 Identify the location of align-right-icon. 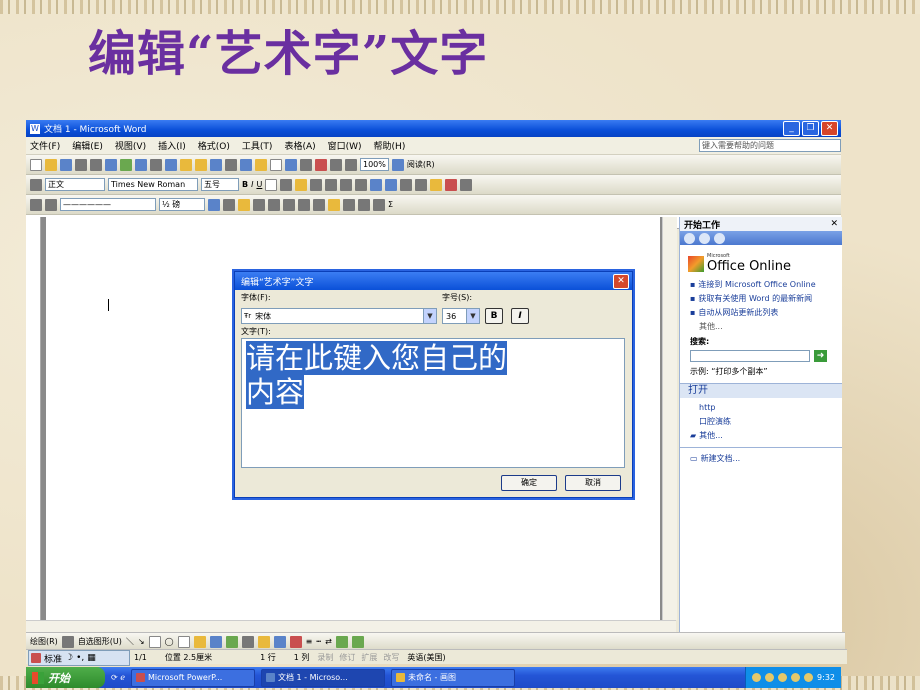
(331, 184).